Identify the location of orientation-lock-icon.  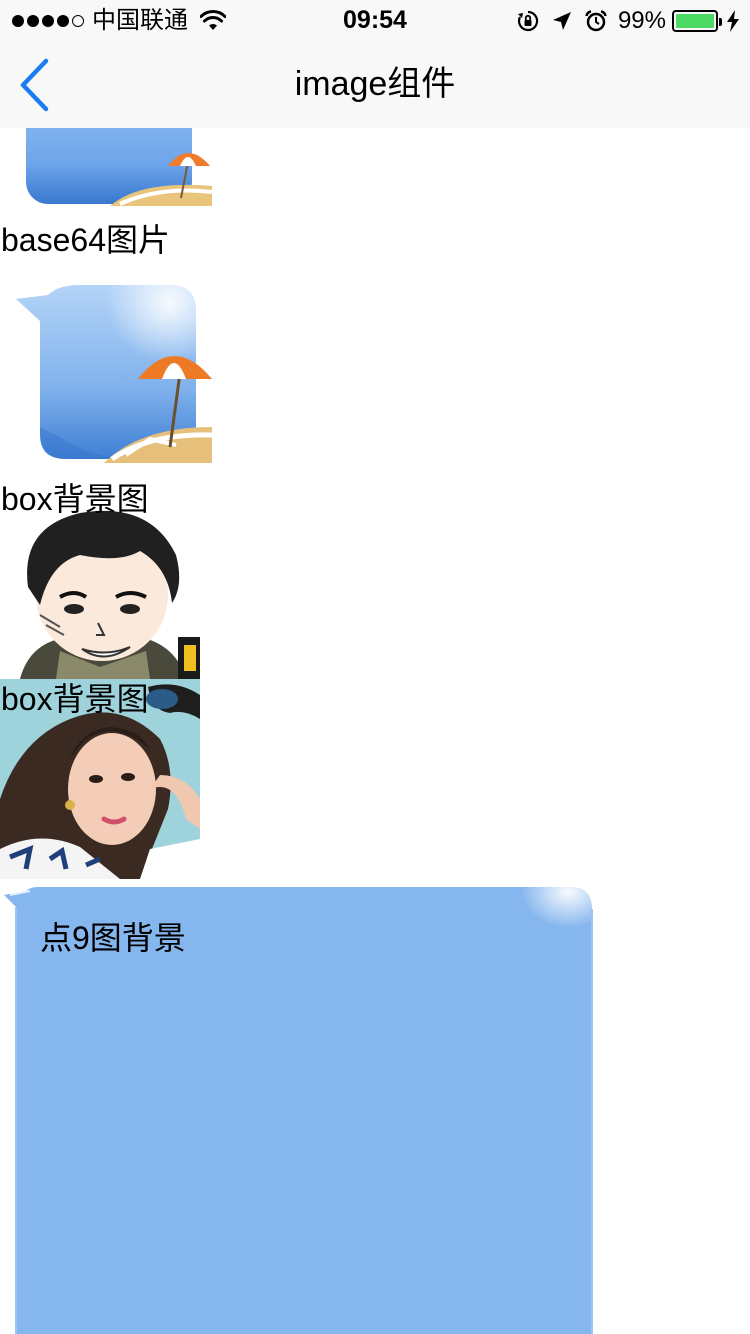
(528, 21).